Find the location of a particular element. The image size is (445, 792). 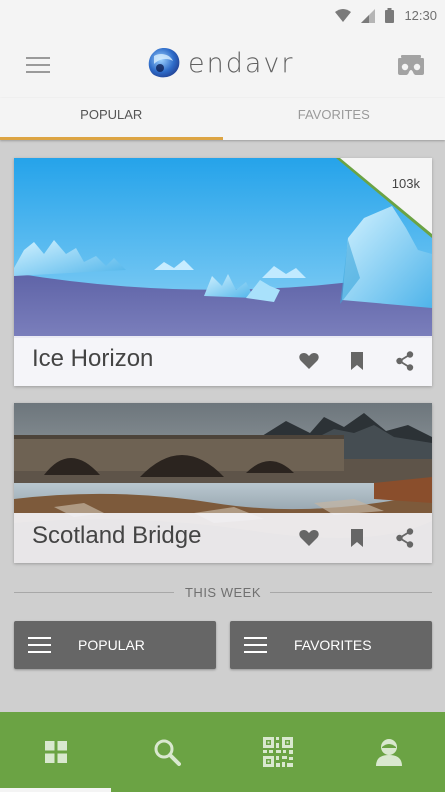

nav-profile is located at coordinates (388, 752).